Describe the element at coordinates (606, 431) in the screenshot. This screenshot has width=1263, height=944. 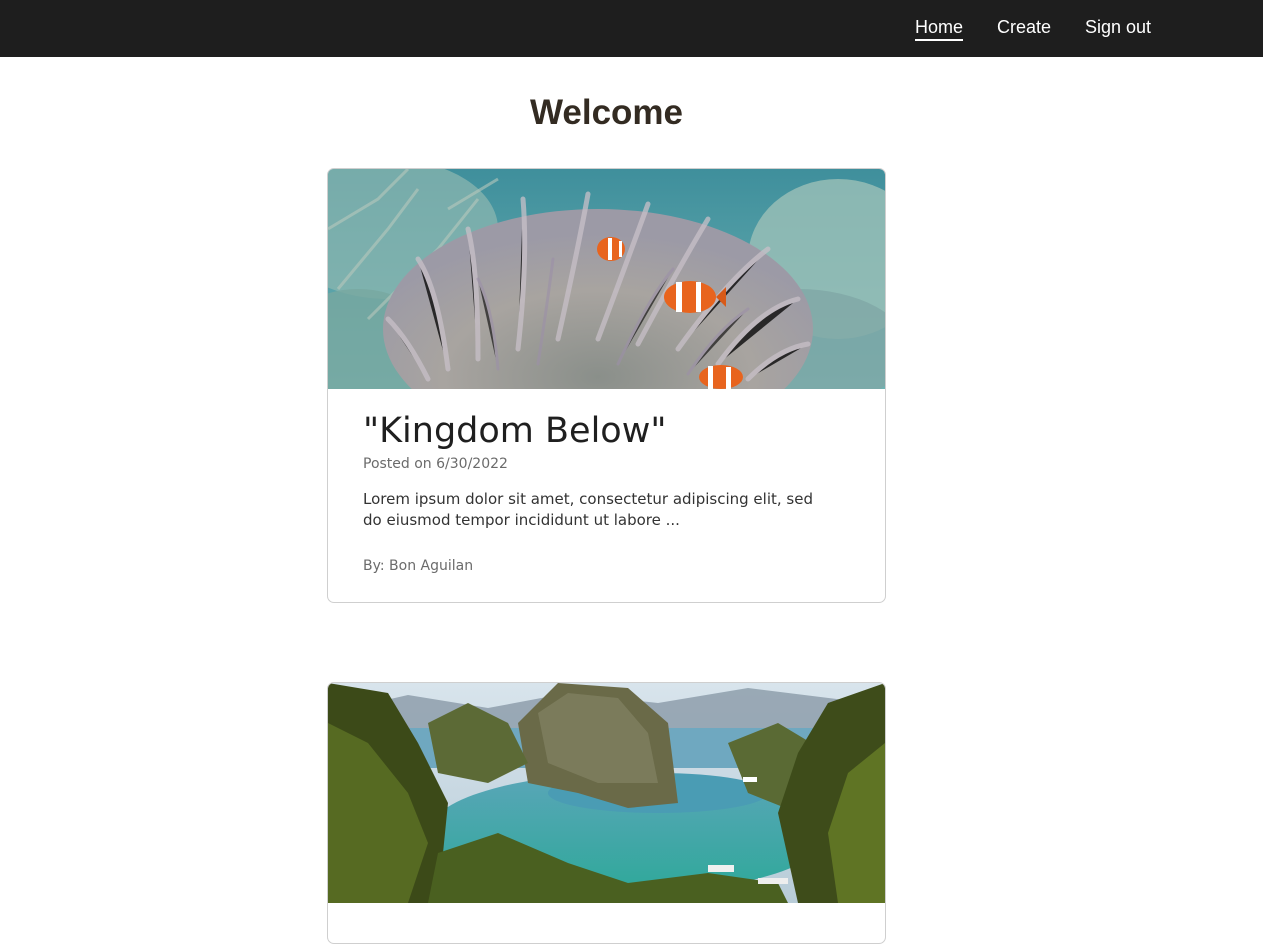
I see `post-title: "Kingdom Below"` at that location.